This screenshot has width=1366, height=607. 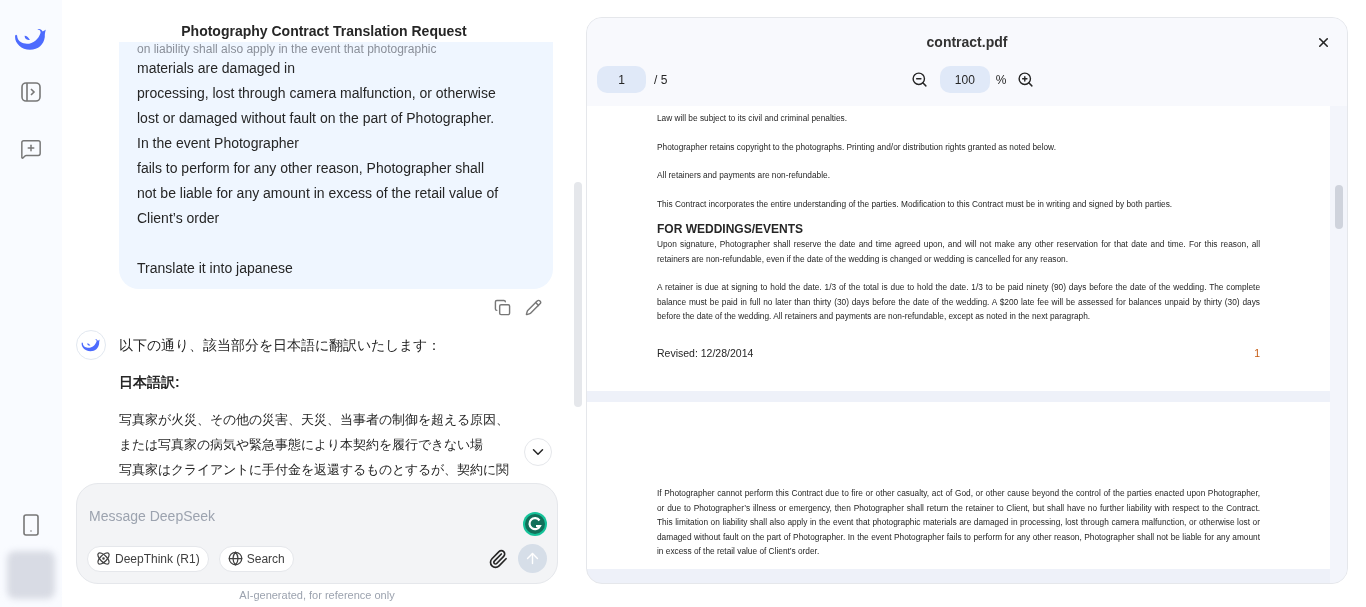 What do you see at coordinates (958, 302) in the screenshot?
I see `pdf-paragraph: A retainer is due at signing to hold the date. 1/3 of the total is due to hold the date. 1/3 to be paid ninety (90) days before the date of the wedding. The complete balance must be paid in full no later than thirty (30) days before the date of the wedding. A $200 late fee will be assessed for balances unpaid by thirty (30) days before the date of the wedding. All retainers and payments are non-refundable, except as noted in the next paragraph.` at bounding box center [958, 302].